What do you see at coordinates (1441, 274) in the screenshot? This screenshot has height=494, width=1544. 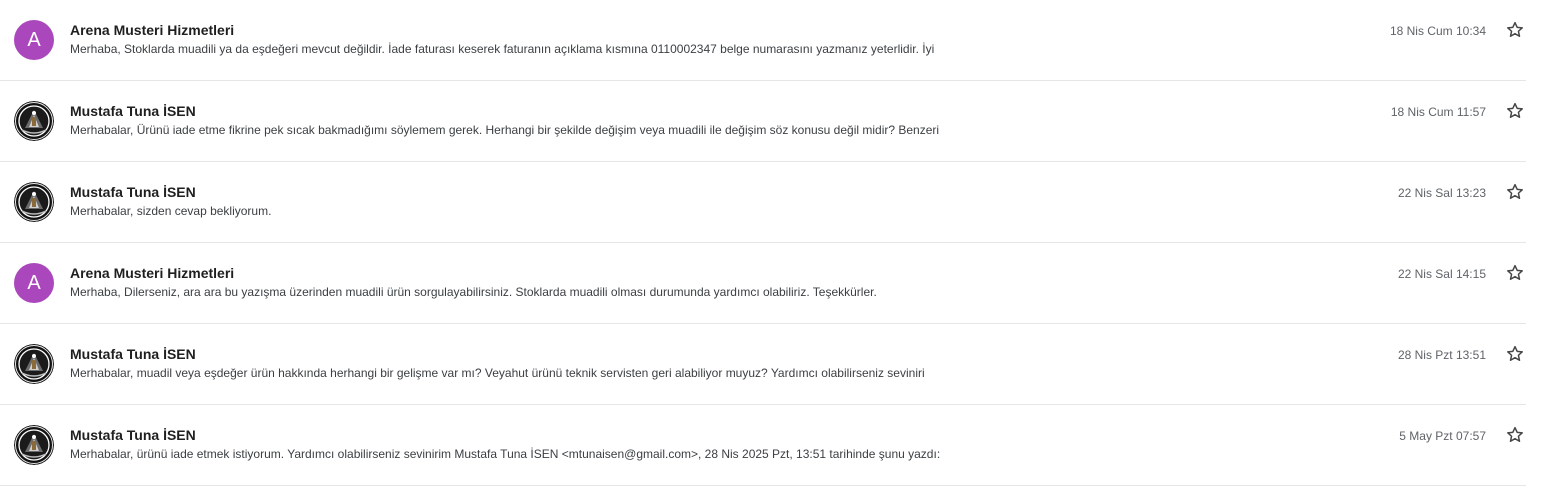 I see `message-date: 22 Nis Sal 14:15` at bounding box center [1441, 274].